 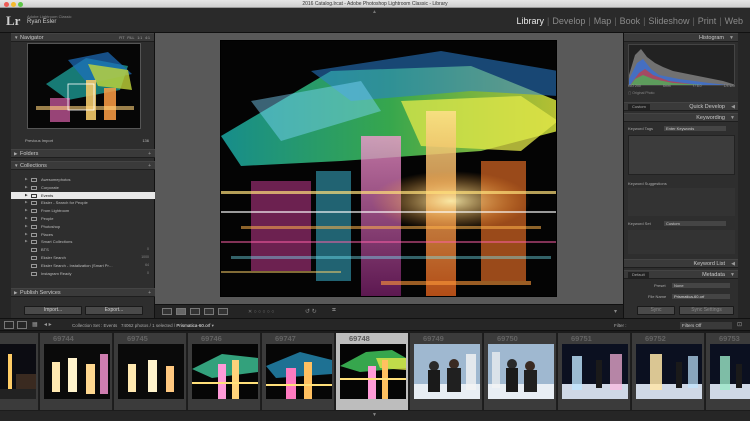 What do you see at coordinates (139, 38) in the screenshot?
I see `zoom-1-1: 1:1` at bounding box center [139, 38].